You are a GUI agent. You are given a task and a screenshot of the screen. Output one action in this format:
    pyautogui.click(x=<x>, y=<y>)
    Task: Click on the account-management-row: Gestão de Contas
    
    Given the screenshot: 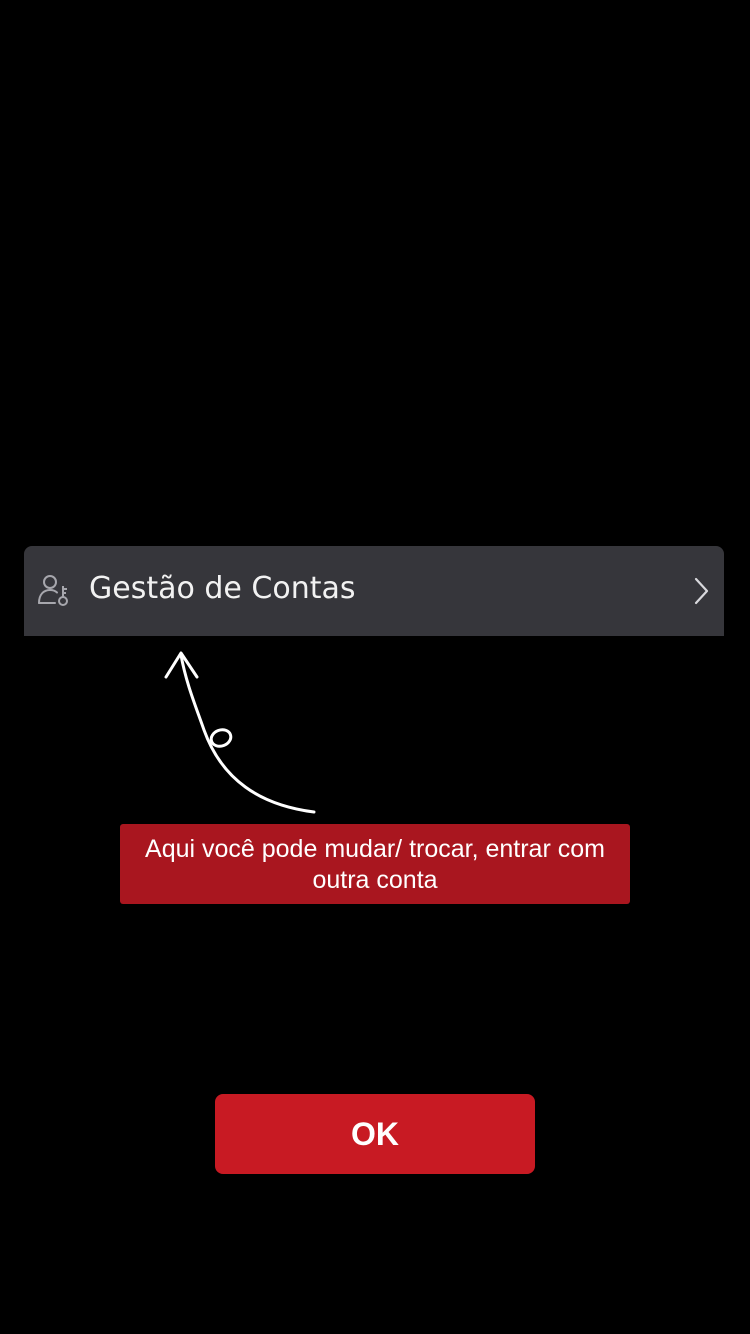 What is the action you would take?
    pyautogui.click(x=374, y=591)
    